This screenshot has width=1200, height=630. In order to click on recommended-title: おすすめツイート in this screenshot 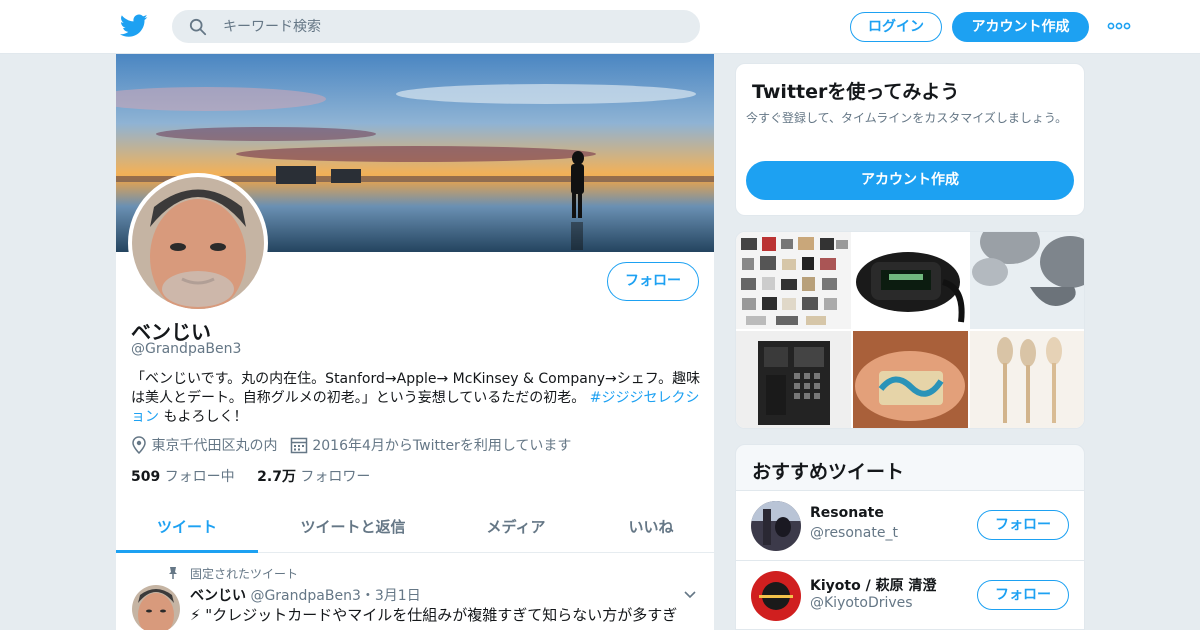, I will do `click(828, 472)`.